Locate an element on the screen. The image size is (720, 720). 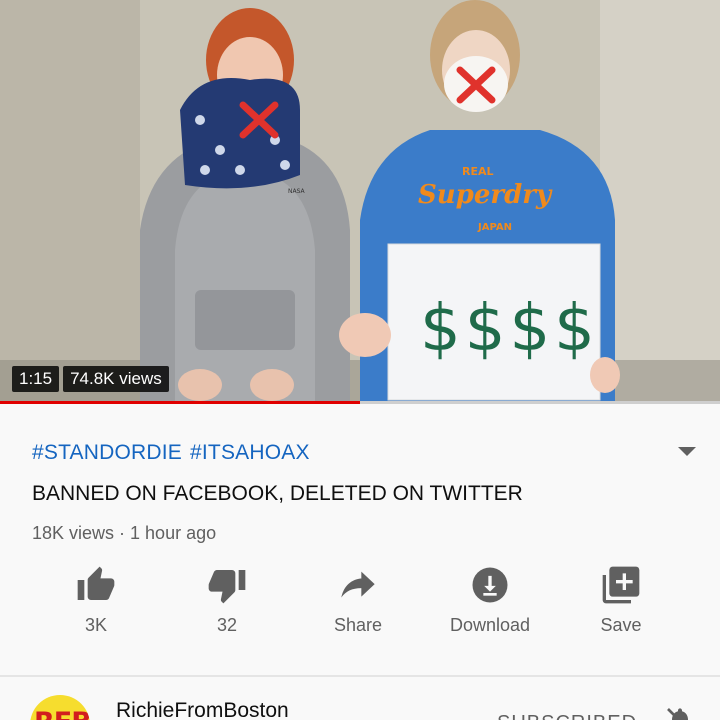
hashtags: #STANDORDIE #ITSAHOAX is located at coordinates (175, 453).